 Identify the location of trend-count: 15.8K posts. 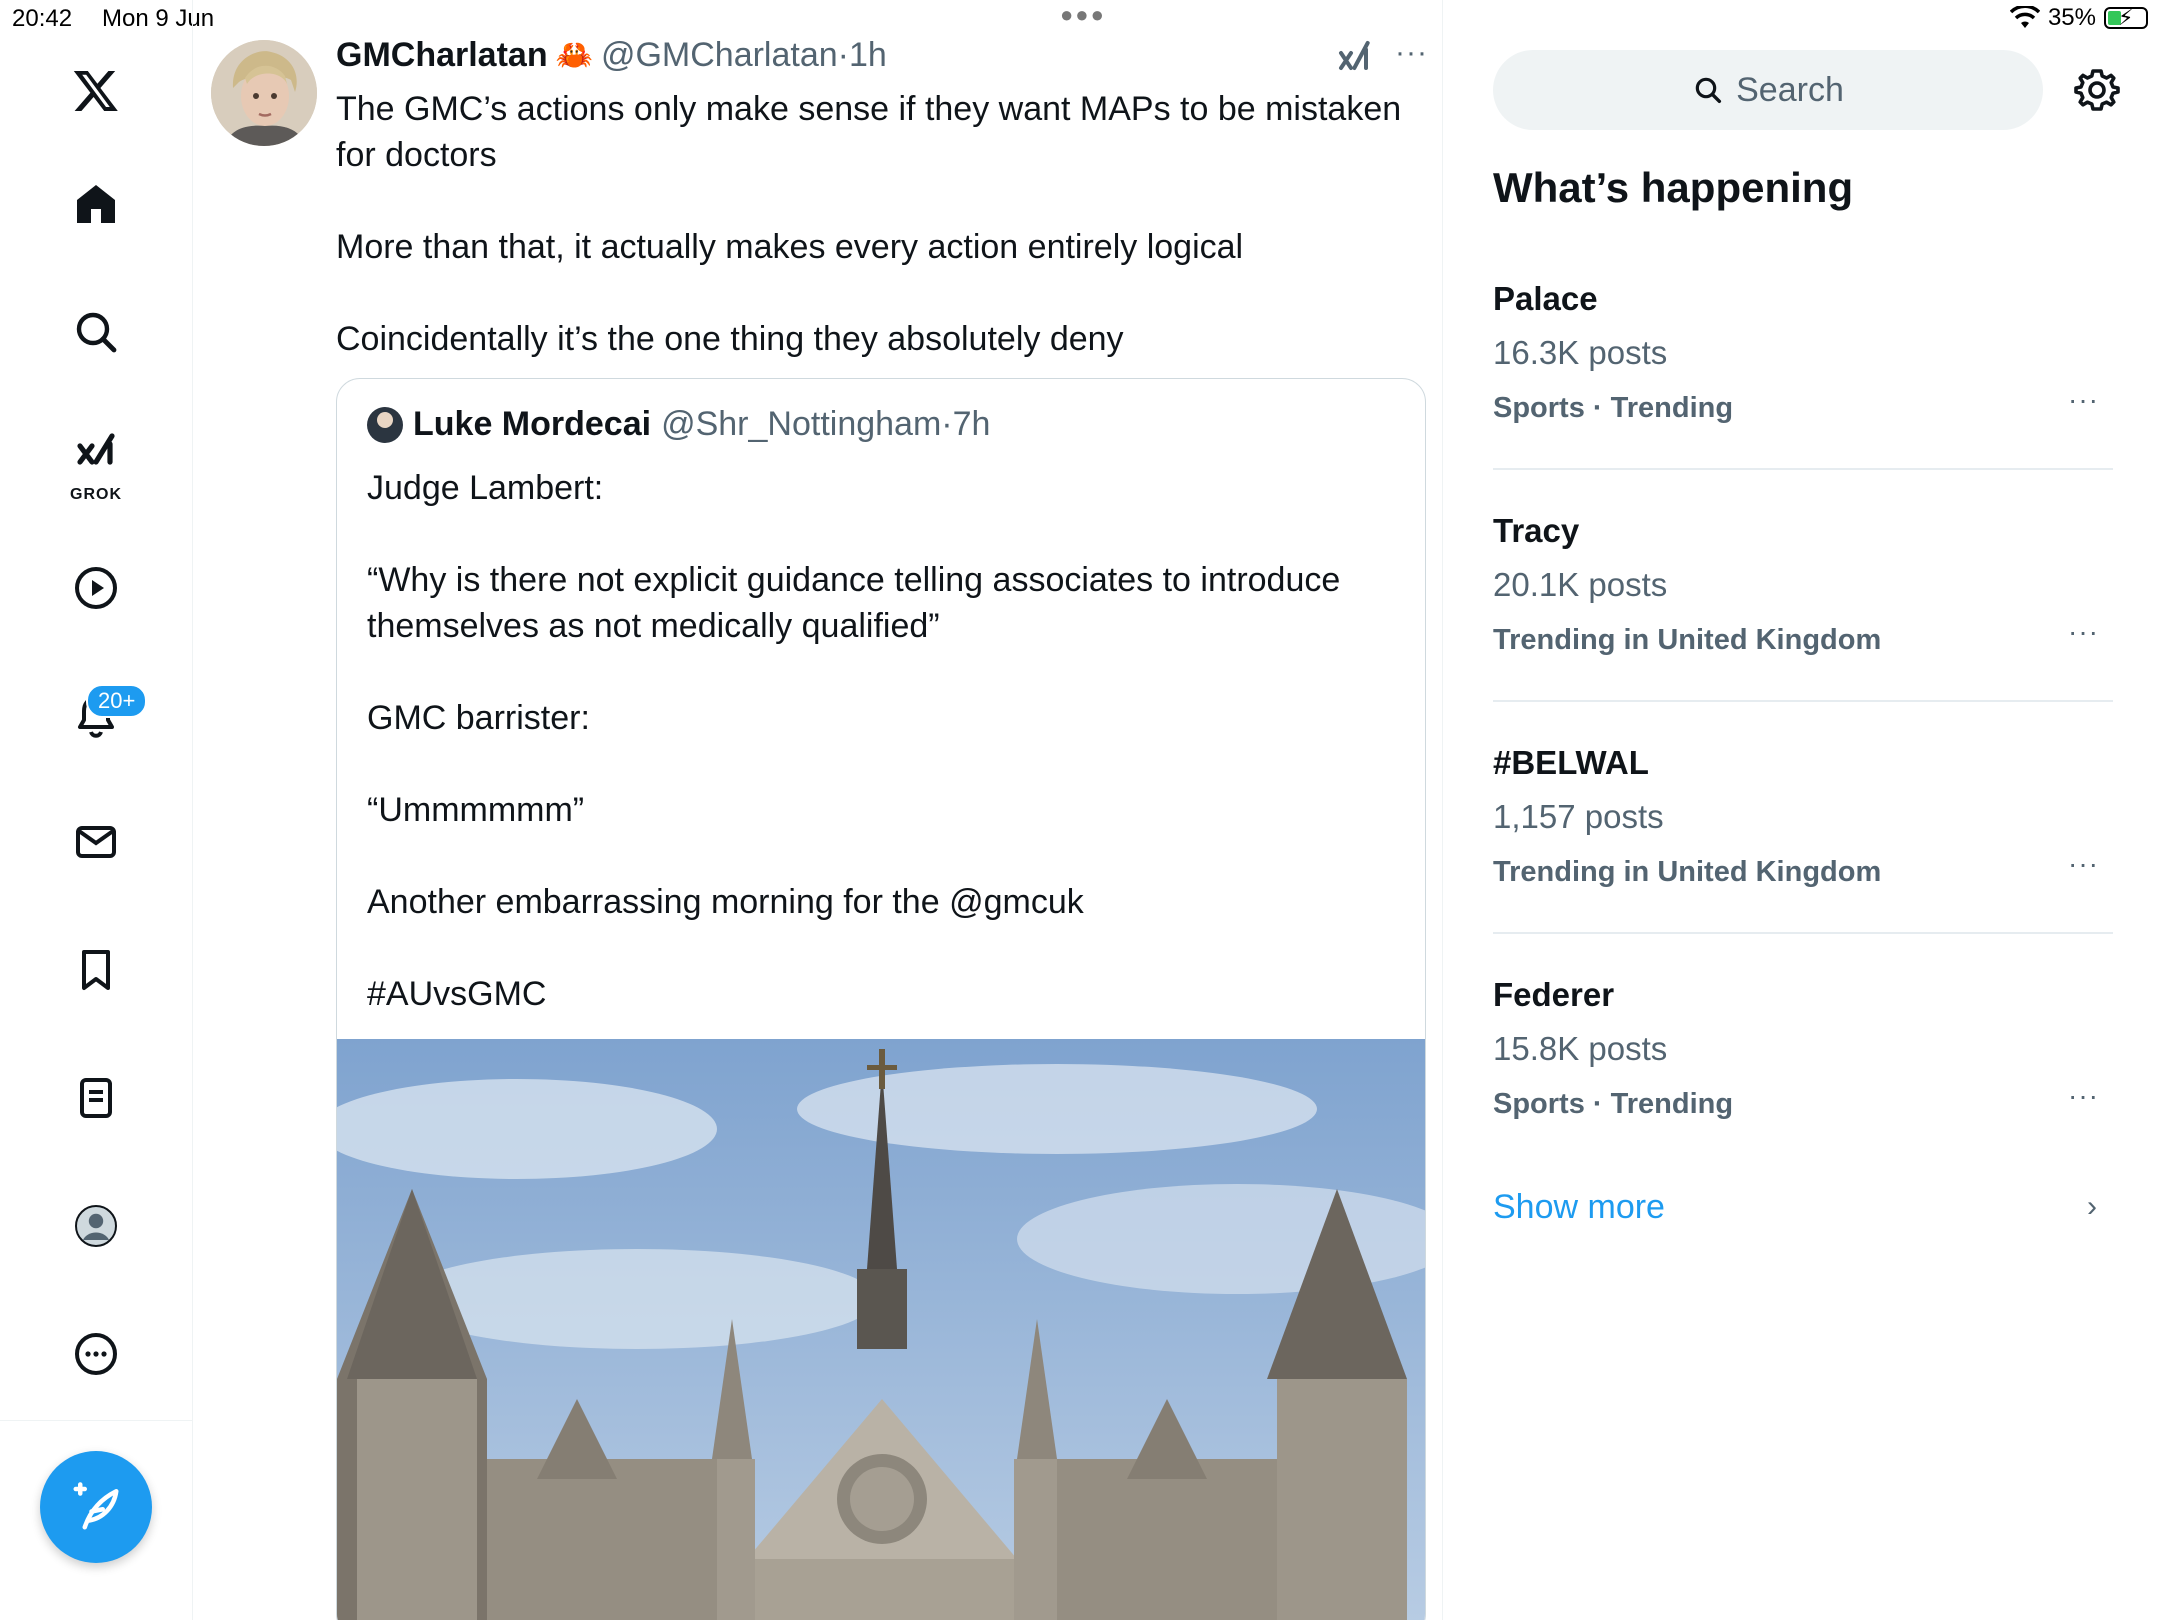
(1580, 1048).